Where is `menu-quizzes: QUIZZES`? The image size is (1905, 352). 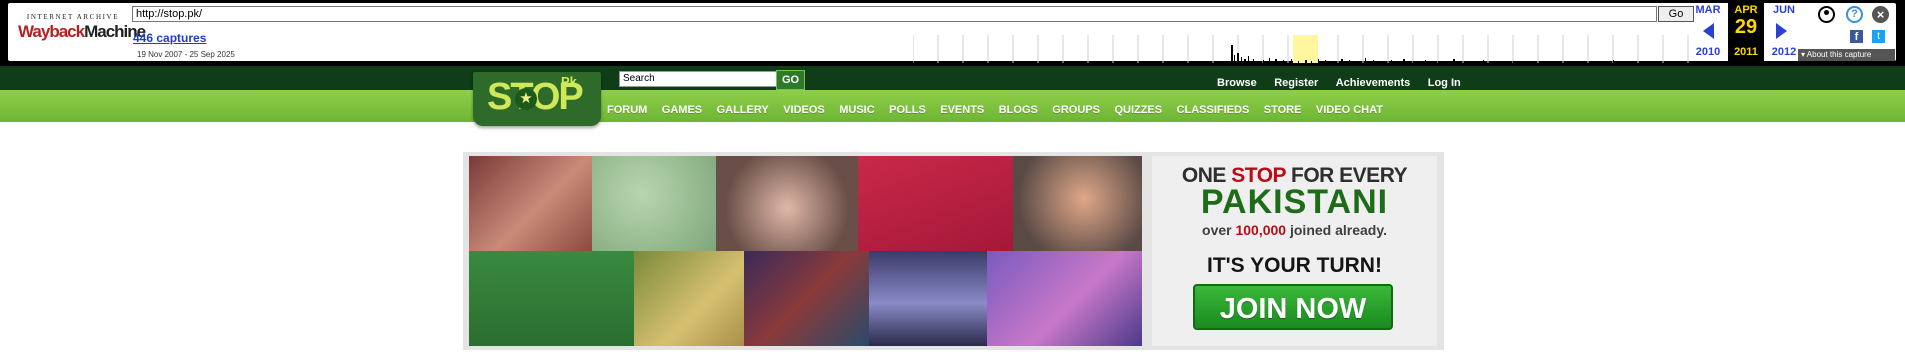 menu-quizzes: QUIZZES is located at coordinates (1138, 110).